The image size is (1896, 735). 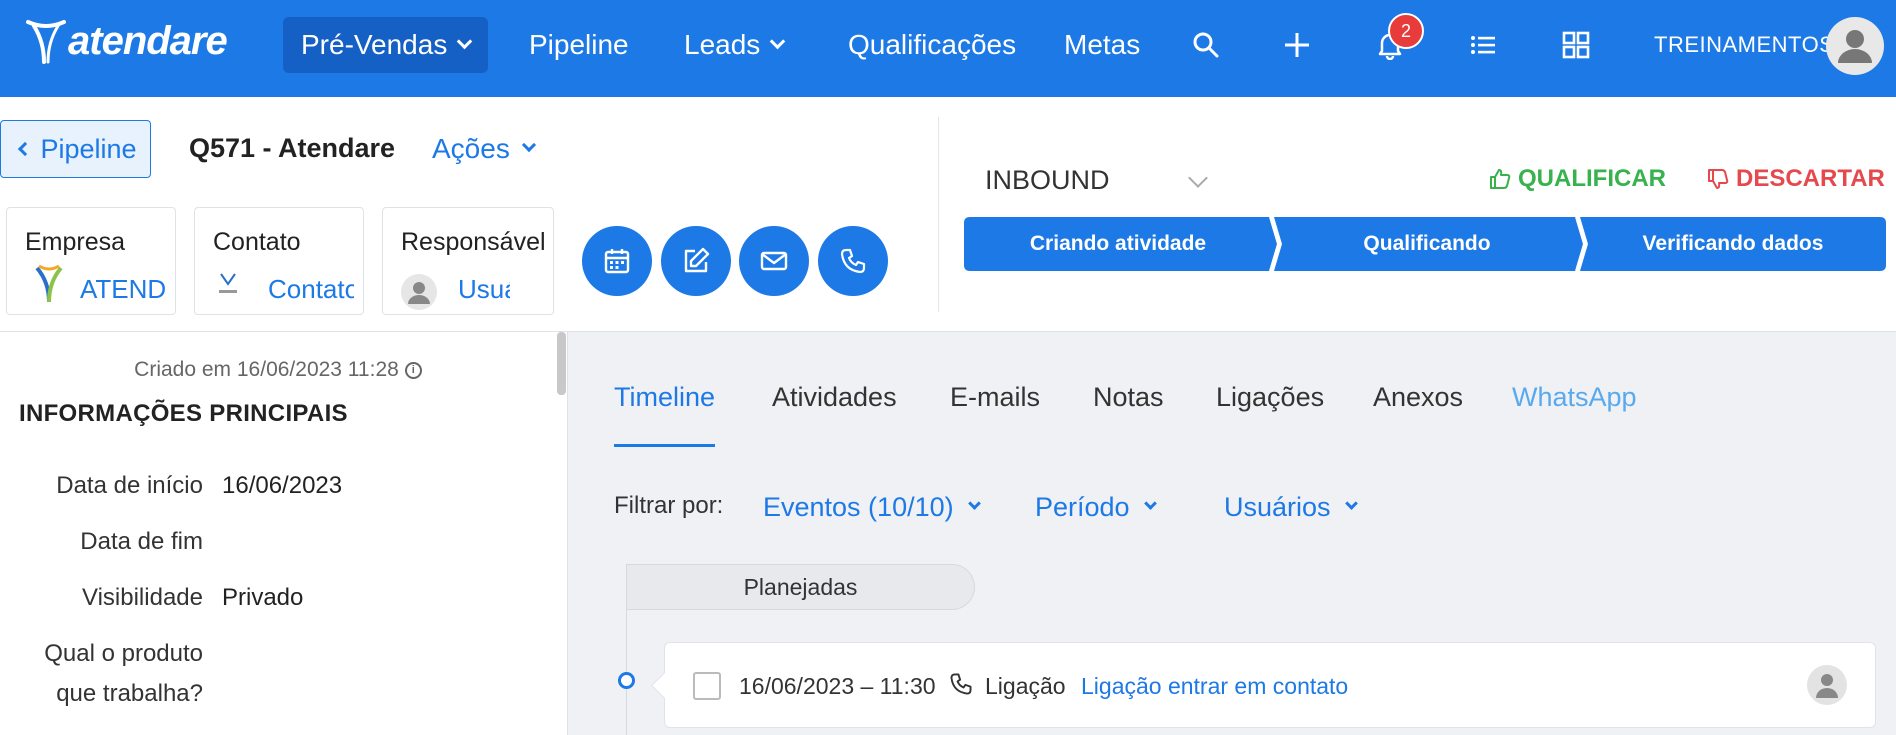 What do you see at coordinates (1500, 179) in the screenshot?
I see `thumbs-up-icon` at bounding box center [1500, 179].